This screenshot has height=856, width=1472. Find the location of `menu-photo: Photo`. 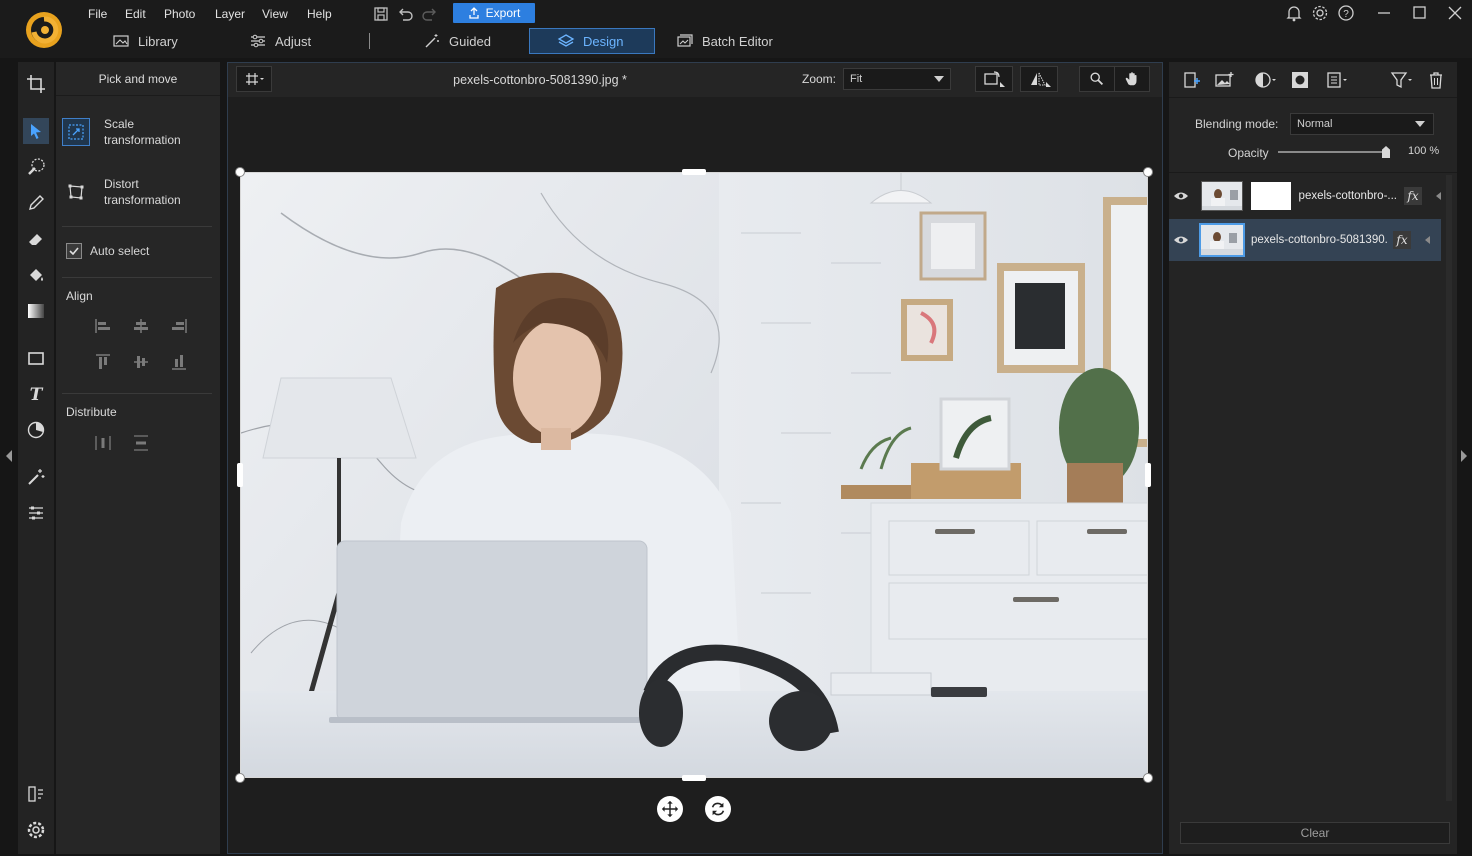

menu-photo: Photo is located at coordinates (179, 14).